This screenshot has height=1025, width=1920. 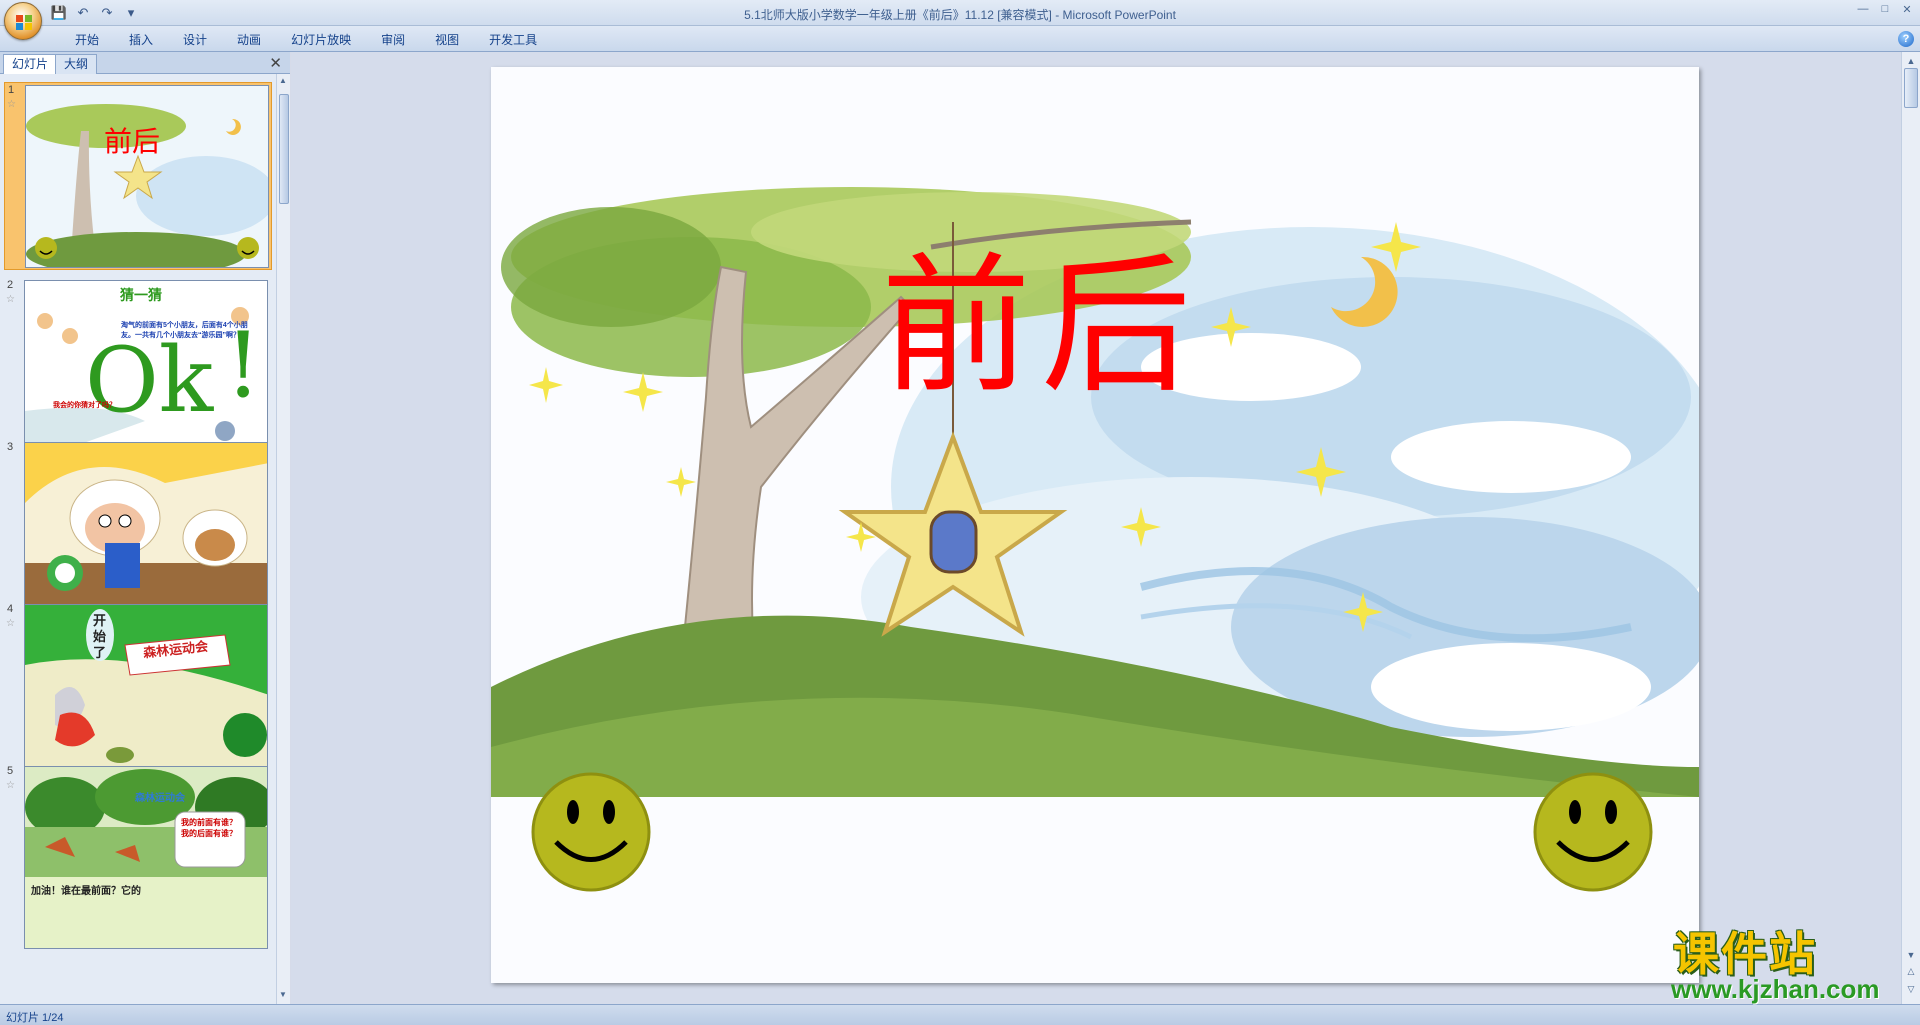 What do you see at coordinates (447, 40) in the screenshot?
I see `tab-view: 视图` at bounding box center [447, 40].